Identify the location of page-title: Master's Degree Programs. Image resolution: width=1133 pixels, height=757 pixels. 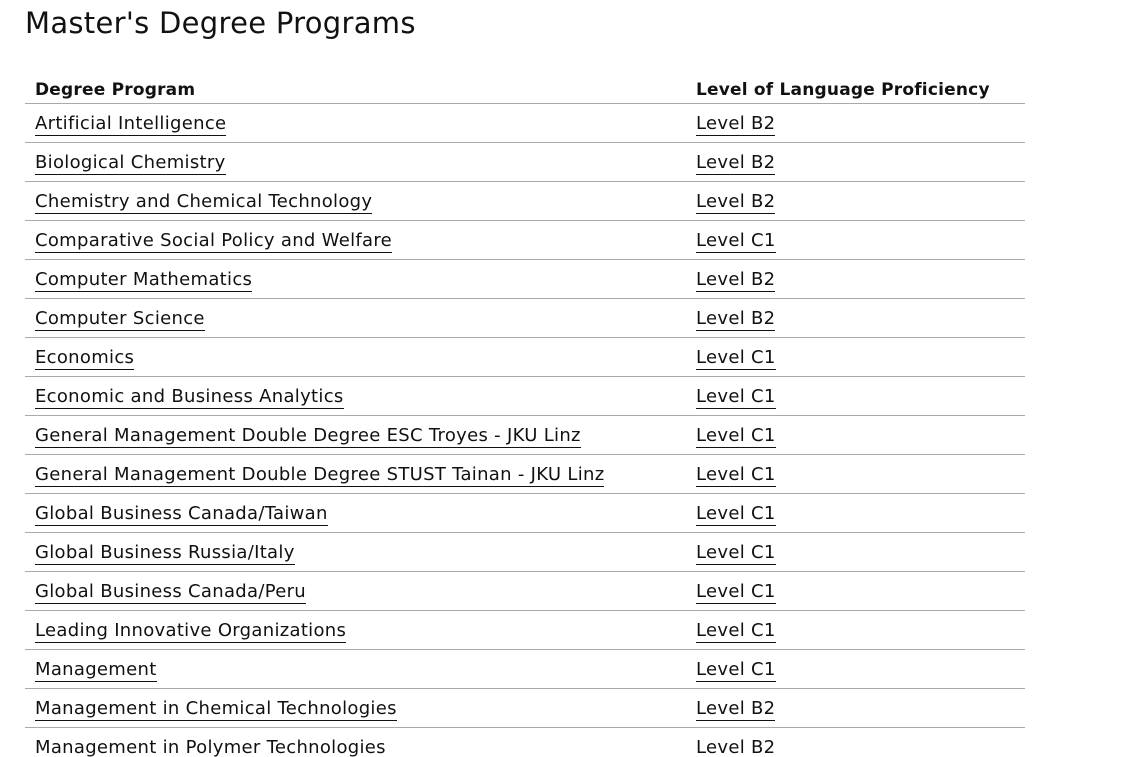
(220, 23).